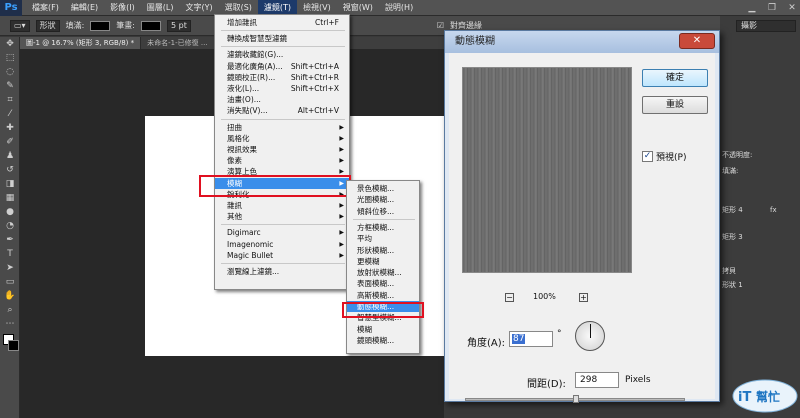  I want to click on filter-menu-item: 雜訊 ▶, so click(282, 205).